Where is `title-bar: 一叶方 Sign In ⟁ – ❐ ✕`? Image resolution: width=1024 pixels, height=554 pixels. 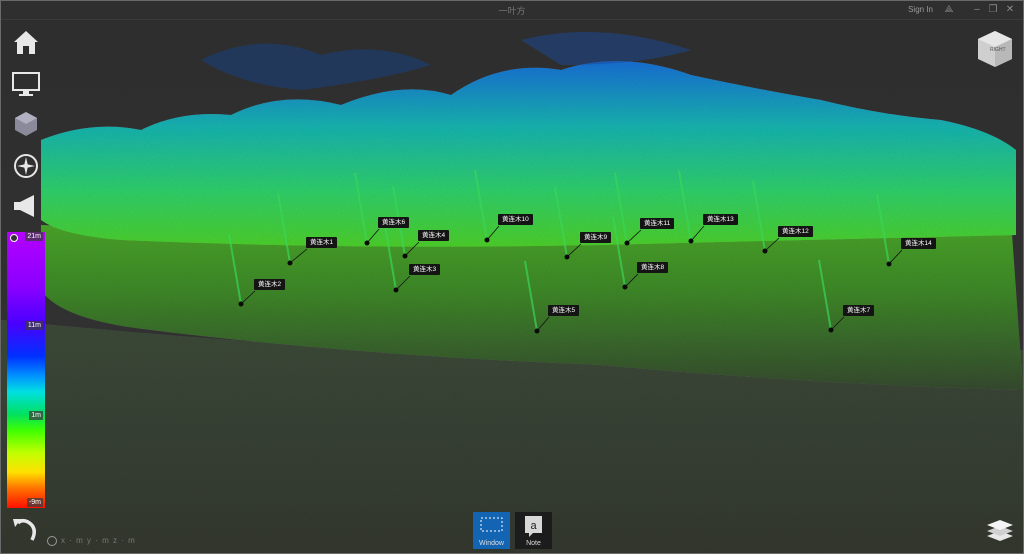
title-bar: 一叶方 Sign In ⟁ – ❐ ✕ is located at coordinates (512, 10).